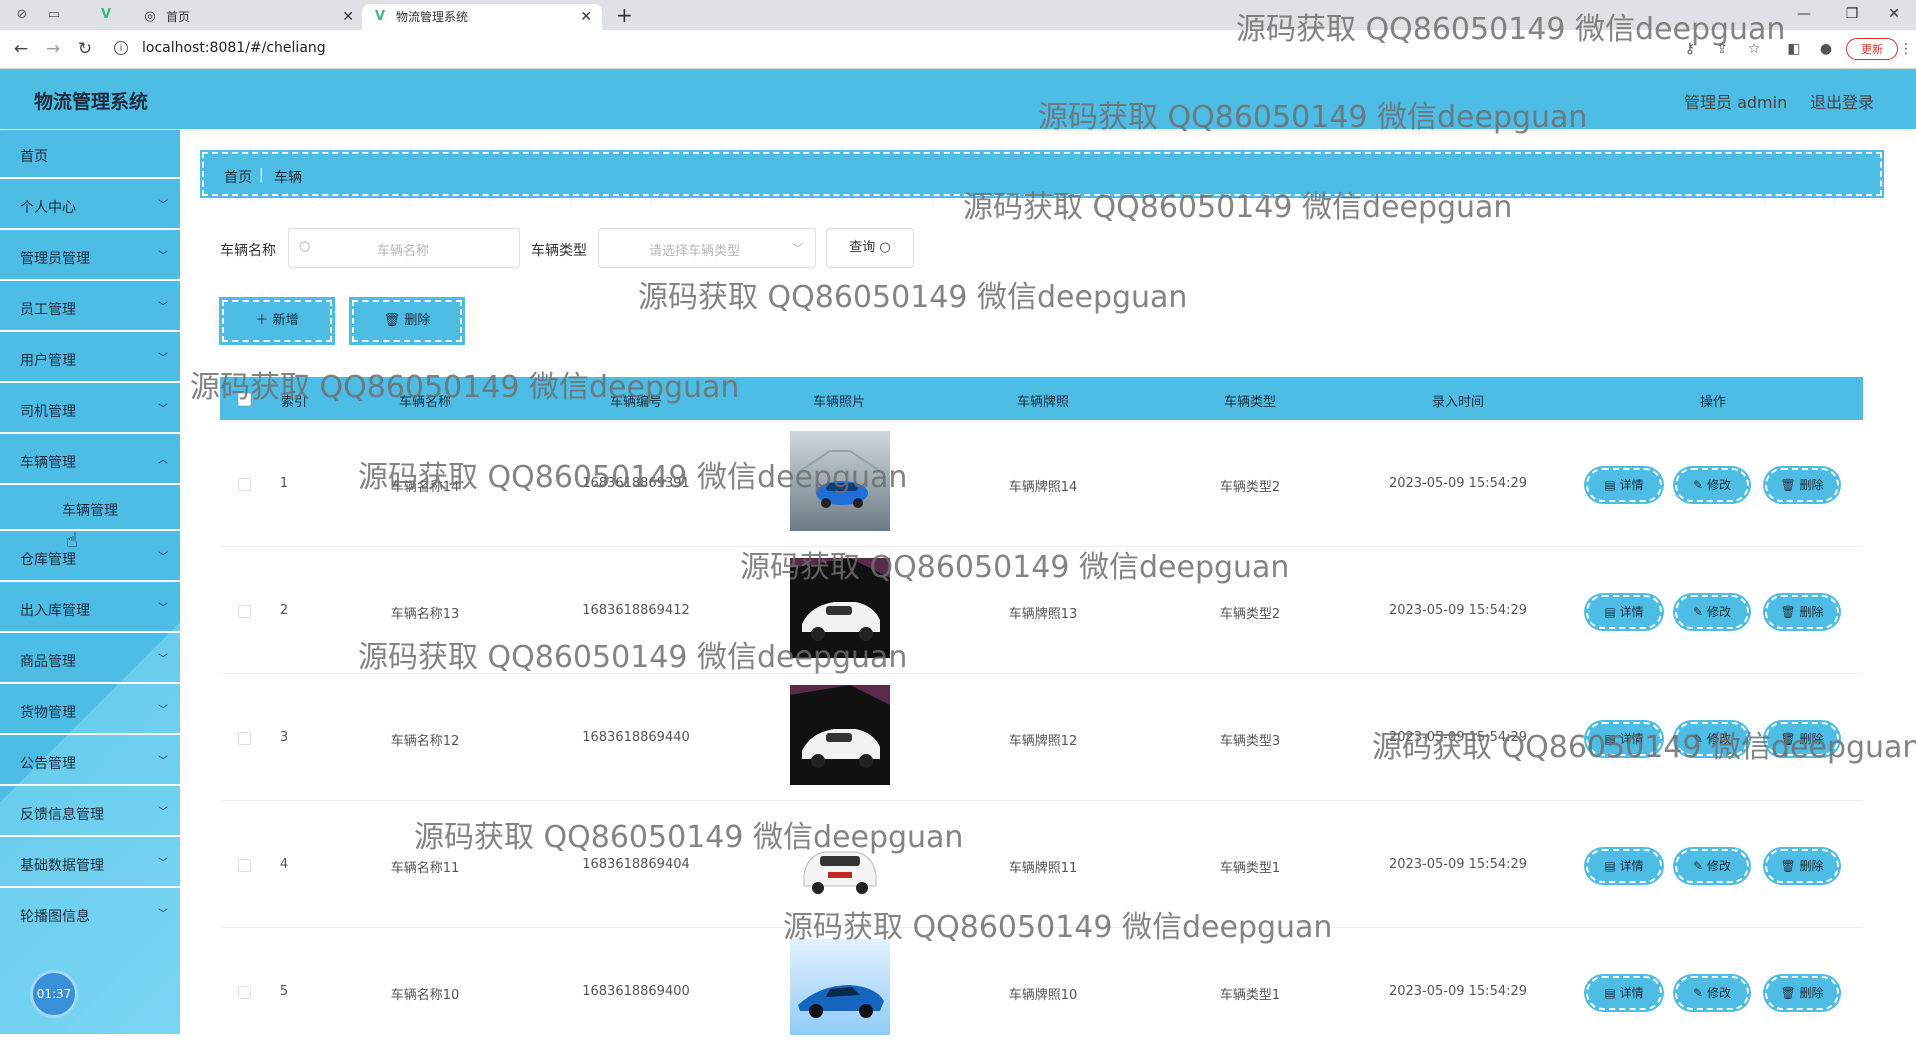  Describe the element at coordinates (1852, 15) in the screenshot. I see `restore-icon: ❐` at that location.